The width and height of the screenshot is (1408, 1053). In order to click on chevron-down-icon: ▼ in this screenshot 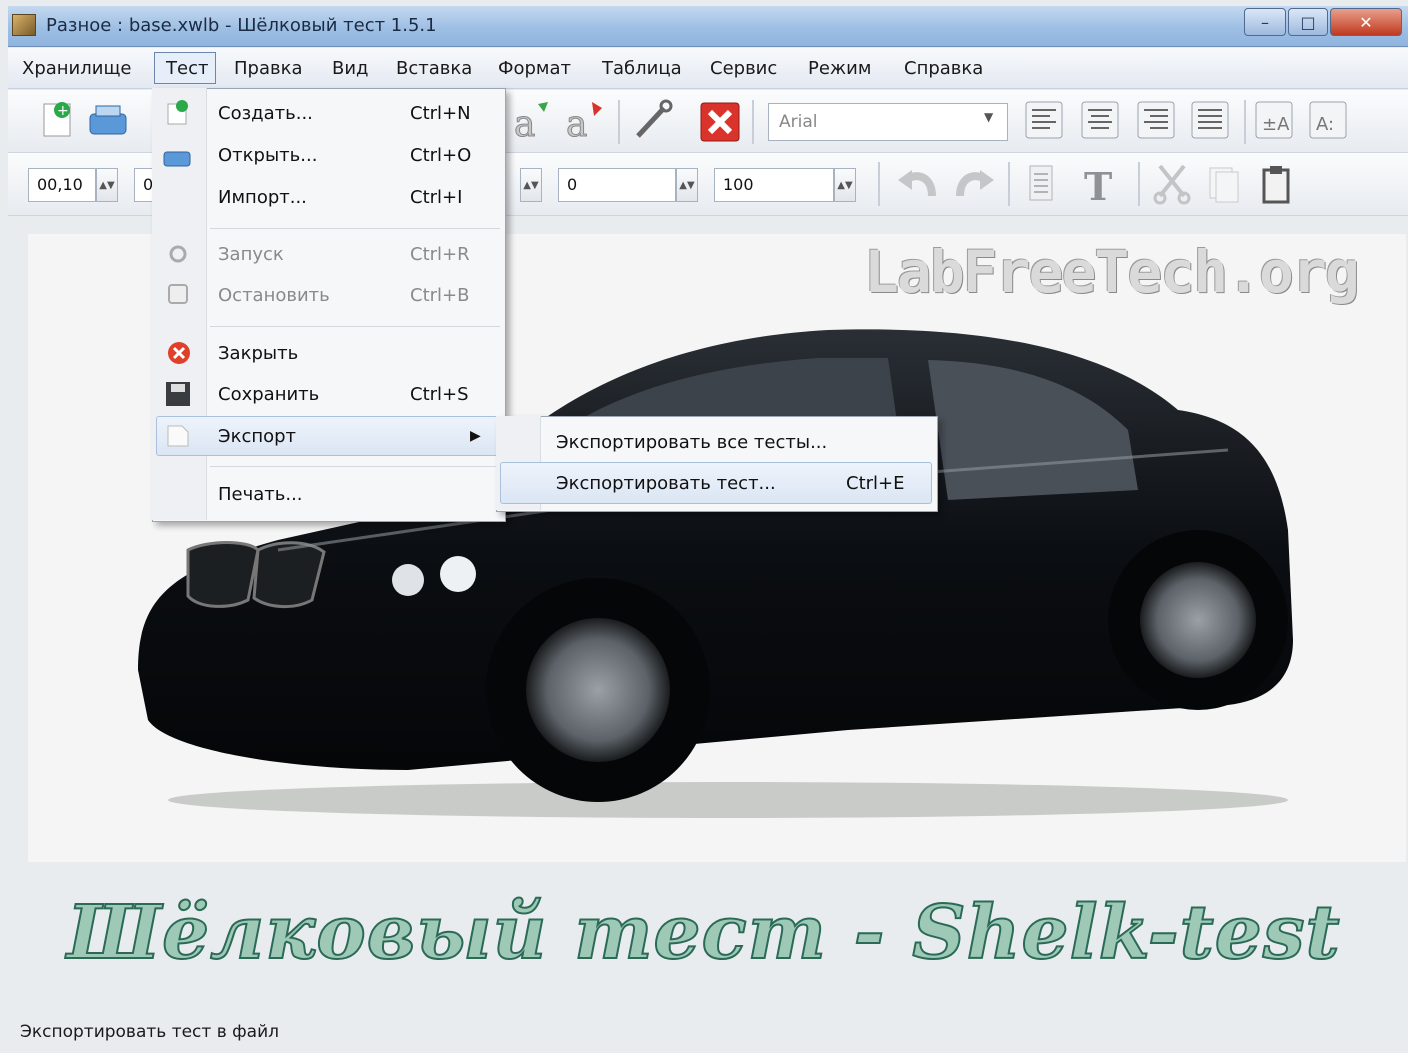, I will do `click(988, 117)`.